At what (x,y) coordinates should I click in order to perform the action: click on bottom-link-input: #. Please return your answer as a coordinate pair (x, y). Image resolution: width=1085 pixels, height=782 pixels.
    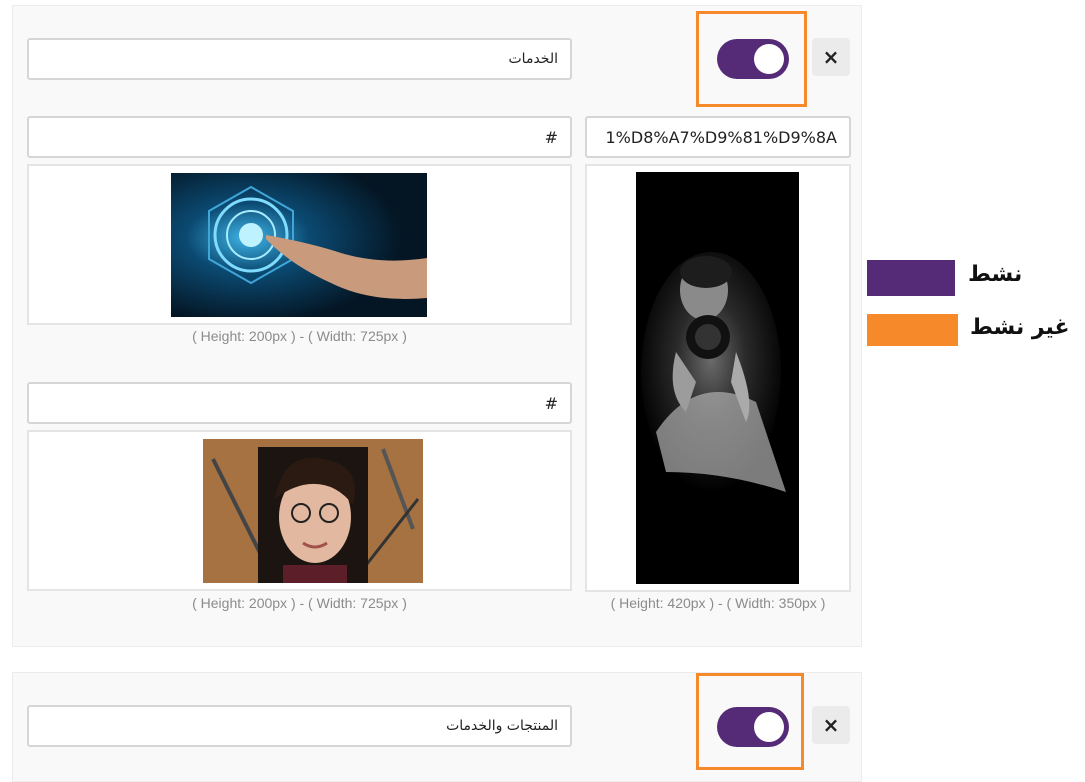
    Looking at the image, I should click on (299, 403).